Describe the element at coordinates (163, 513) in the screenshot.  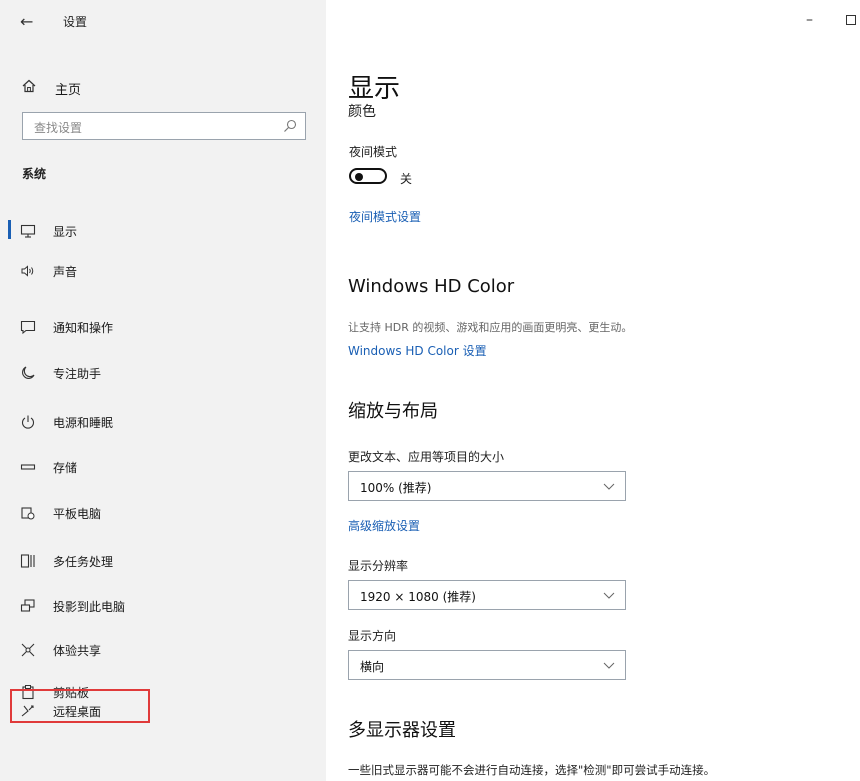
I see `sidebar-item-tablet: 平板电脑` at that location.